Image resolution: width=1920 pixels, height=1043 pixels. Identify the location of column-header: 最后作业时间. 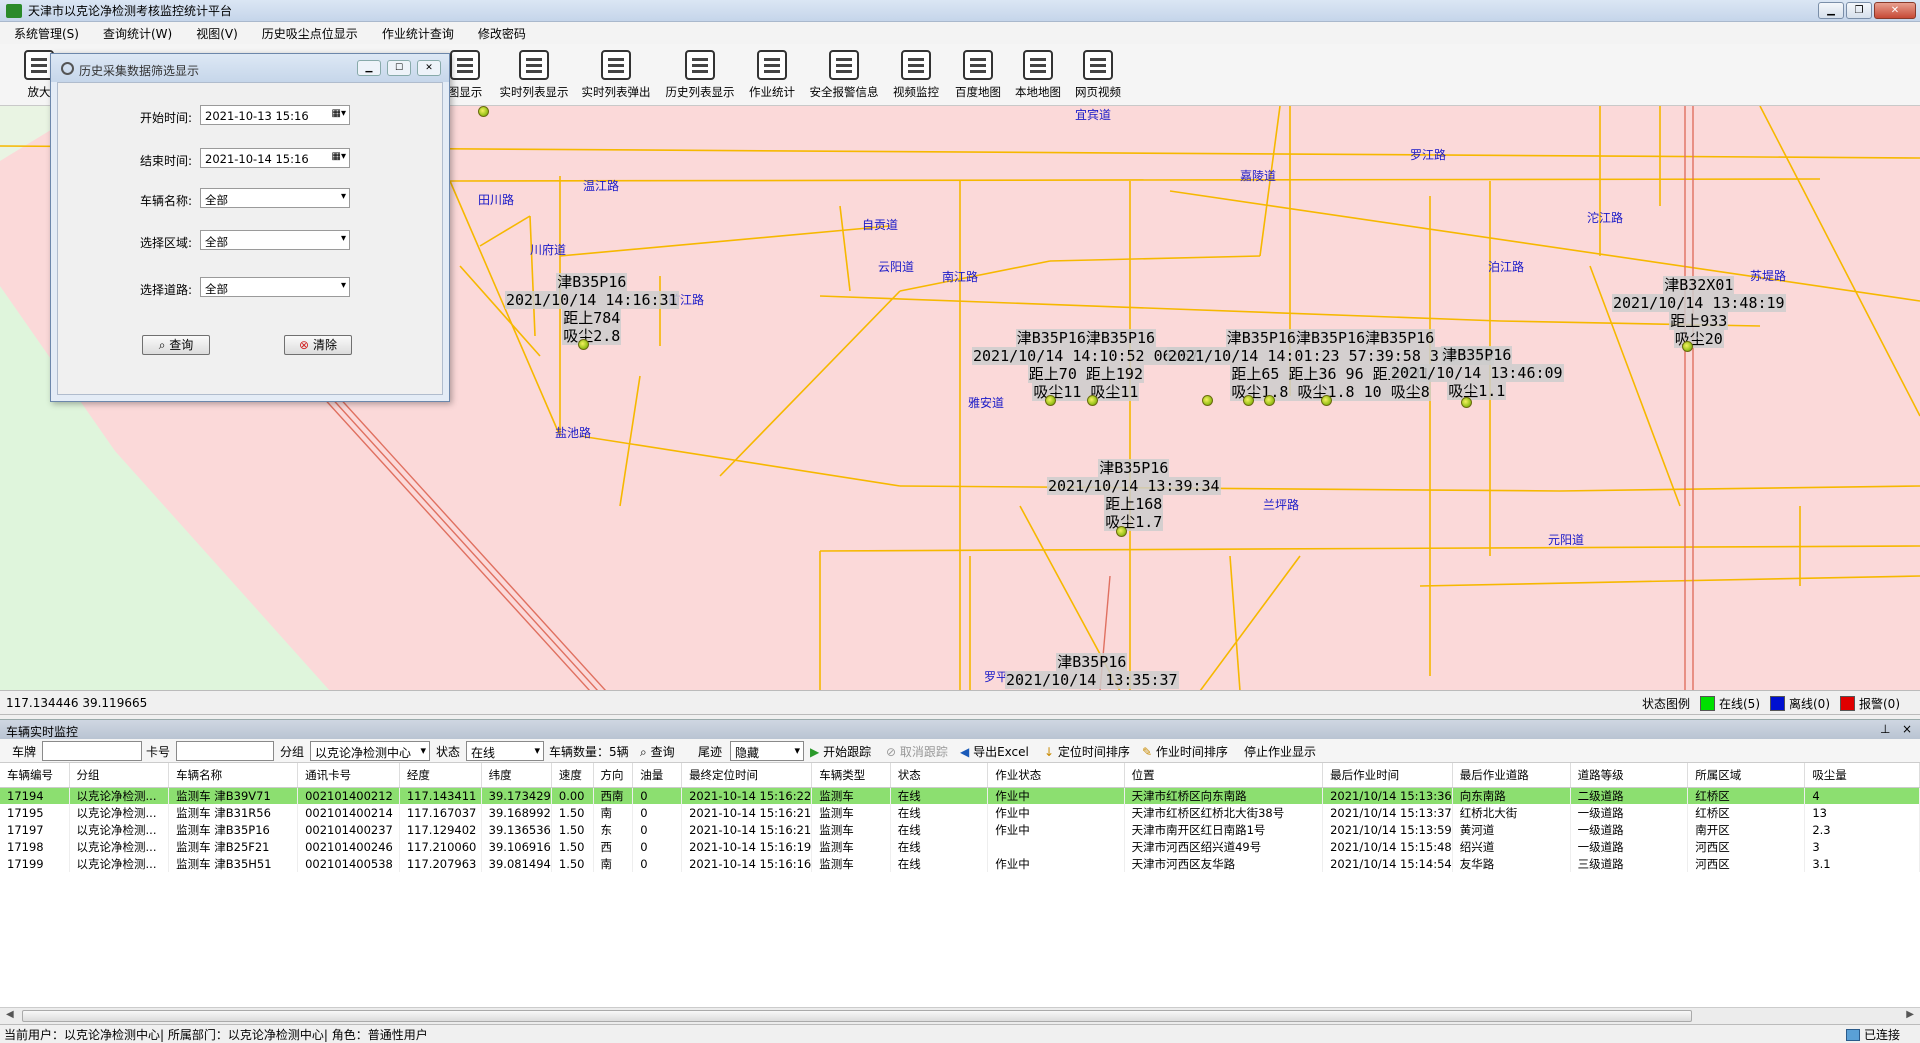
(1387, 775).